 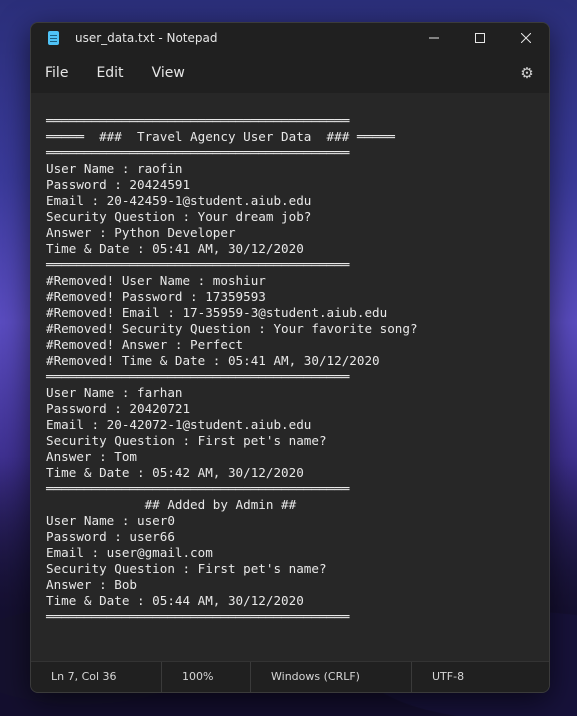 What do you see at coordinates (114, 168) in the screenshot?
I see `text-line: User Name : raofin` at bounding box center [114, 168].